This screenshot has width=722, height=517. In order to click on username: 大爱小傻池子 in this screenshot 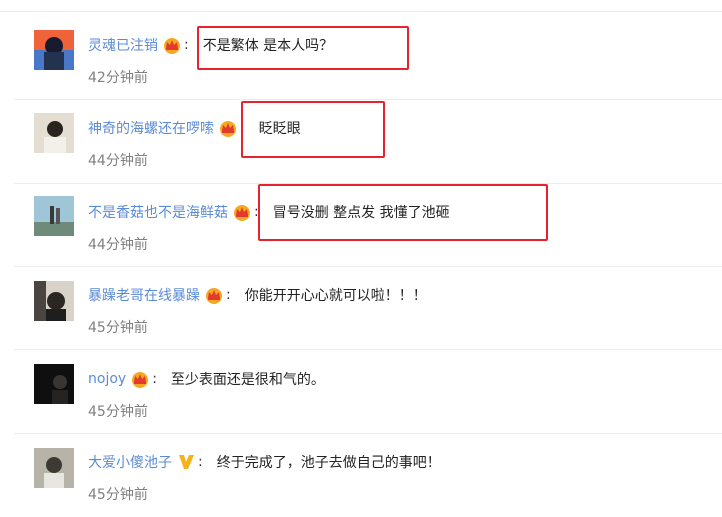, I will do `click(130, 462)`.